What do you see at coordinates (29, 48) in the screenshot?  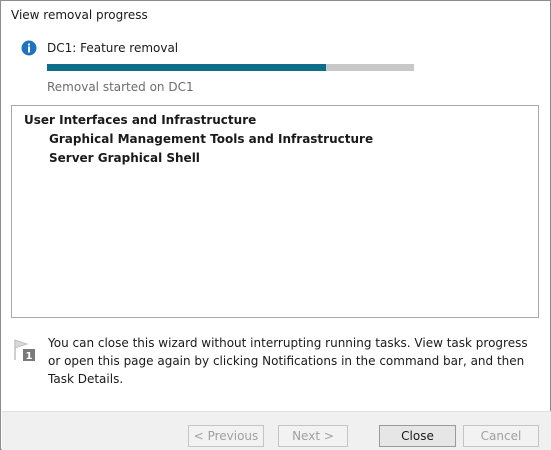 I see `info-icon` at bounding box center [29, 48].